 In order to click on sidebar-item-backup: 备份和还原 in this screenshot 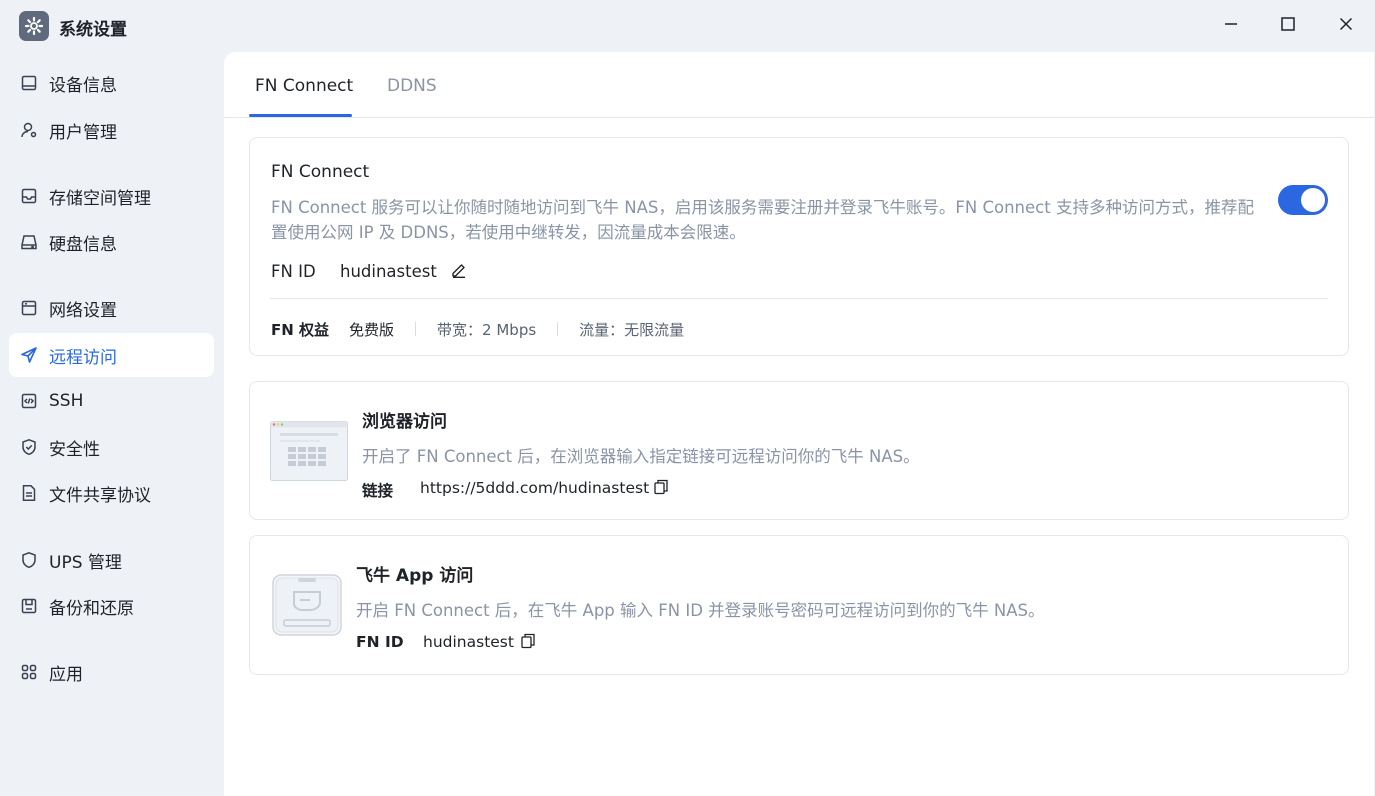, I will do `click(111, 606)`.